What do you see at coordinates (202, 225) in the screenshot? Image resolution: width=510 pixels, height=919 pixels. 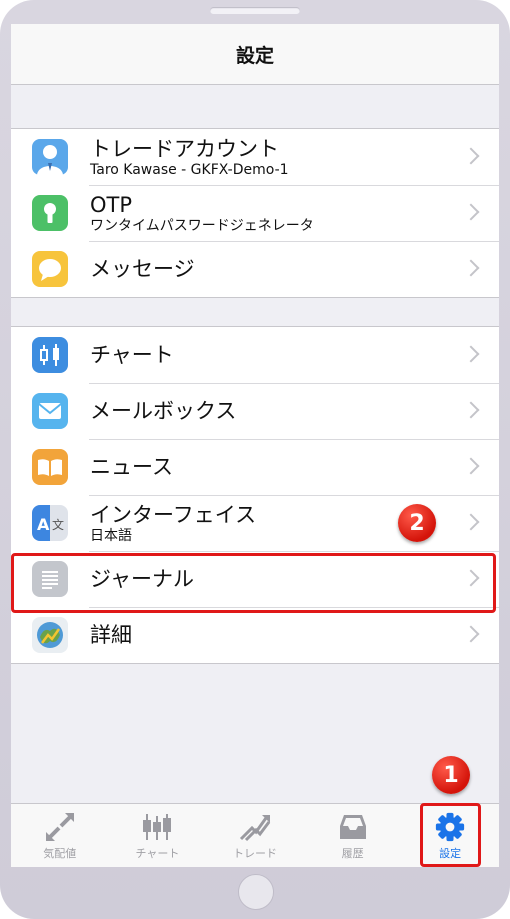 I see `row-sublabel: ワンタイムパスワードジェネレータ` at bounding box center [202, 225].